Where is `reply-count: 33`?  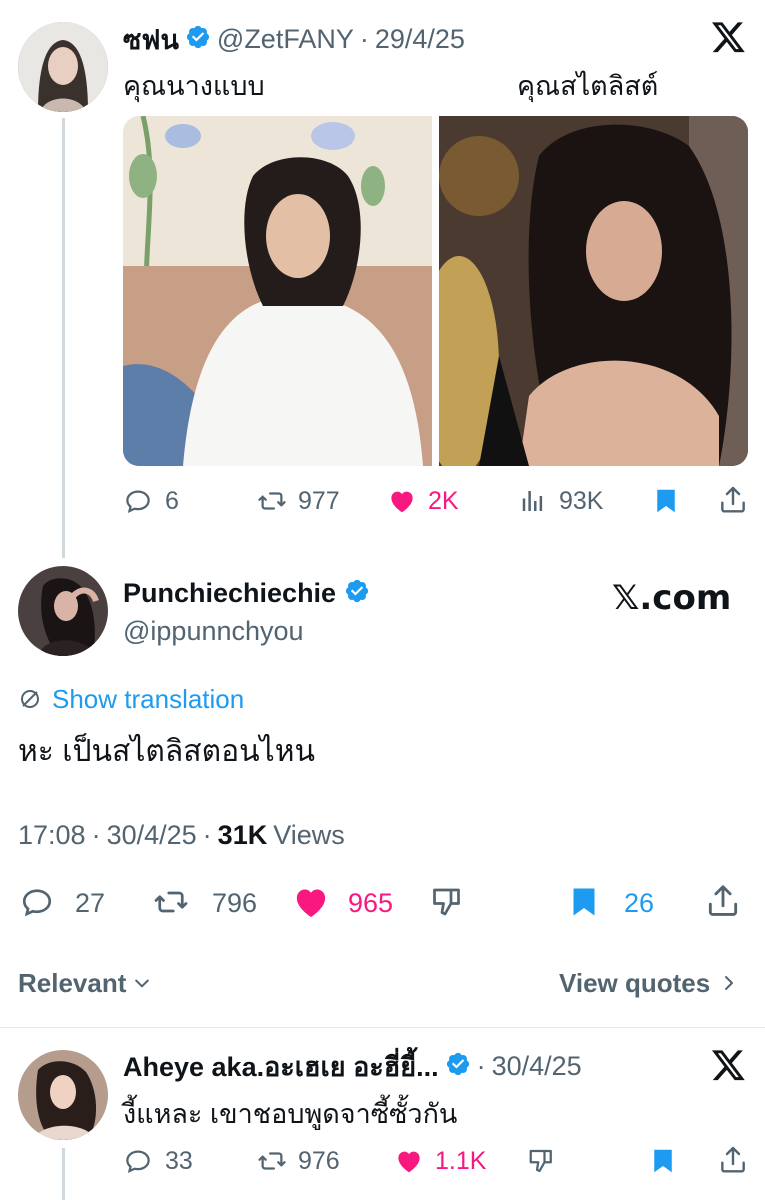 reply-count: 33 is located at coordinates (179, 1161).